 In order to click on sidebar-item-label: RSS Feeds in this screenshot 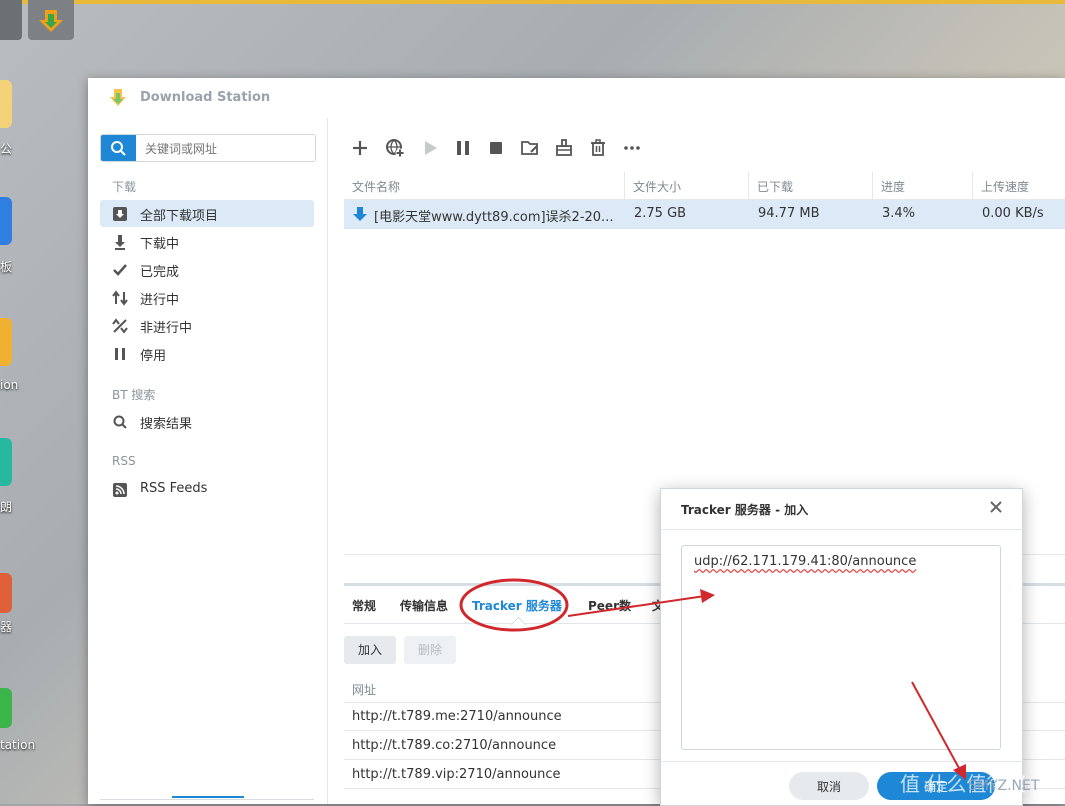, I will do `click(174, 488)`.